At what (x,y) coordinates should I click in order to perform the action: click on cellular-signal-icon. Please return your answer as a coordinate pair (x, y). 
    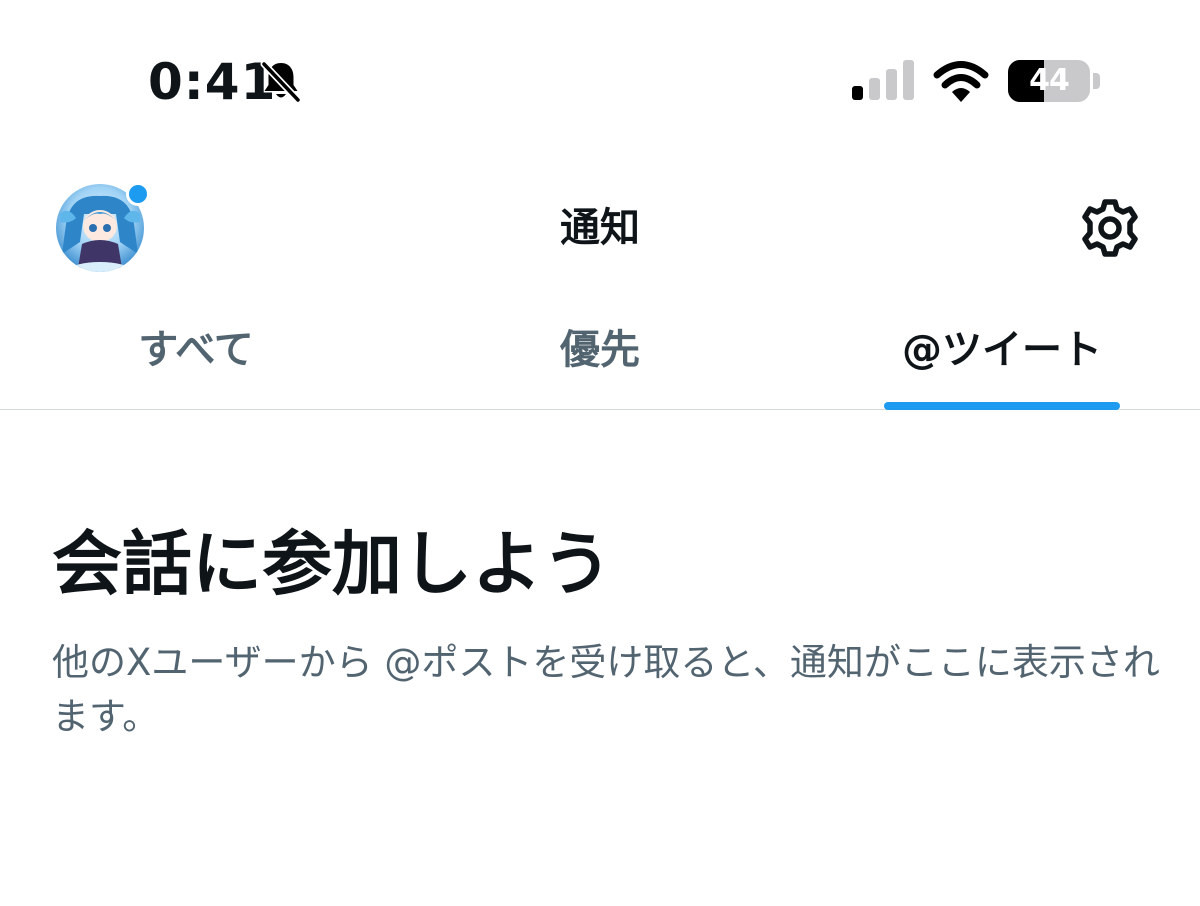
    Looking at the image, I should click on (883, 80).